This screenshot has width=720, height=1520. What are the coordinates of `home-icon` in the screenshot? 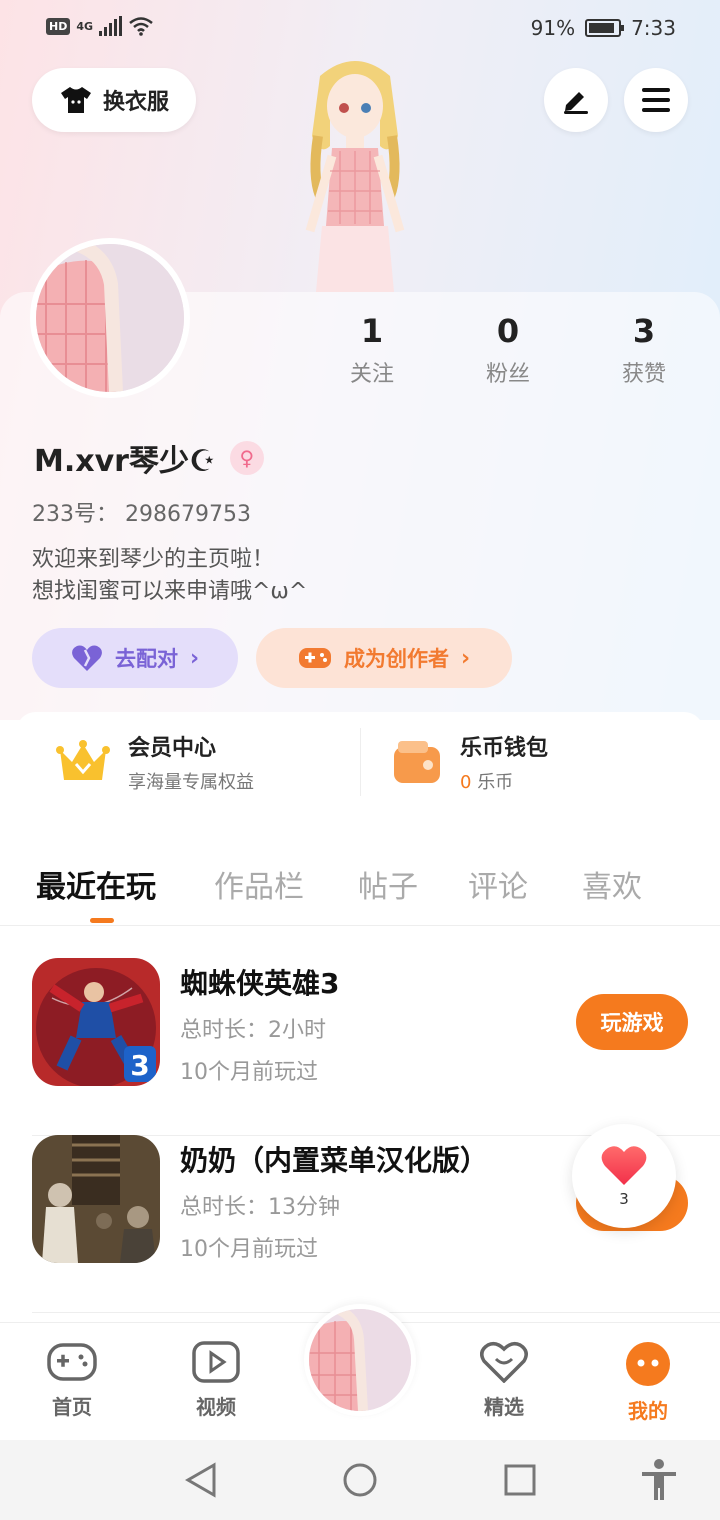 It's located at (360, 1480).